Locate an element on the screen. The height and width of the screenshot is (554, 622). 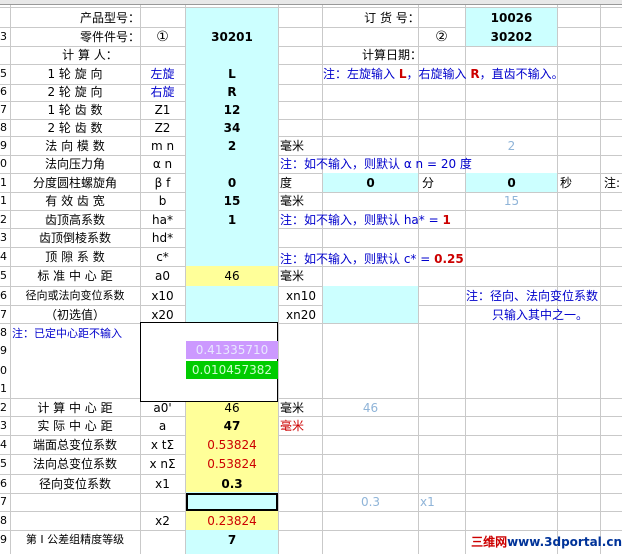
shift-note-2: 只输入其中之一。 is located at coordinates (540, 315).